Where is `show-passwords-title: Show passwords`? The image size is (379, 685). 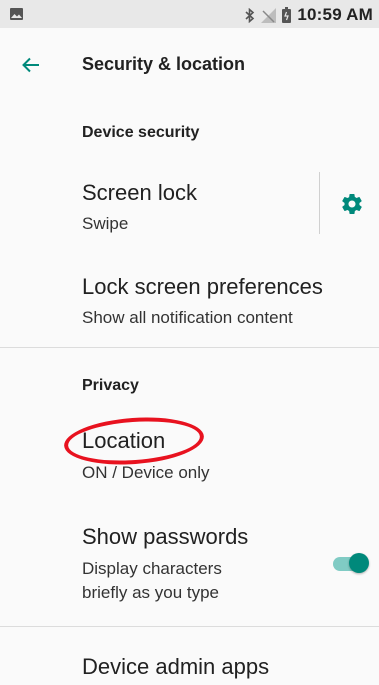
show-passwords-title: Show passwords is located at coordinates (165, 536).